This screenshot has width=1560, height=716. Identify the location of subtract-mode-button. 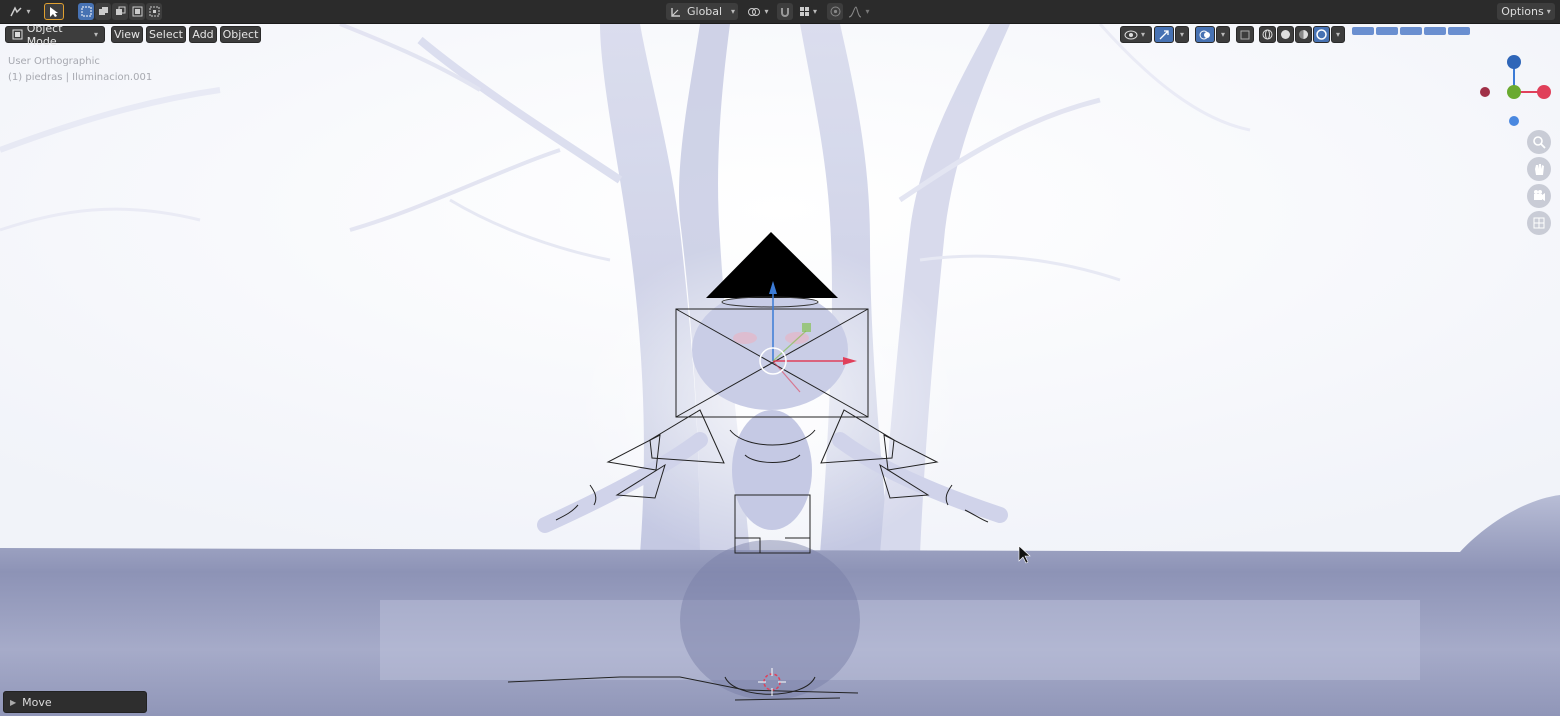
(120, 11).